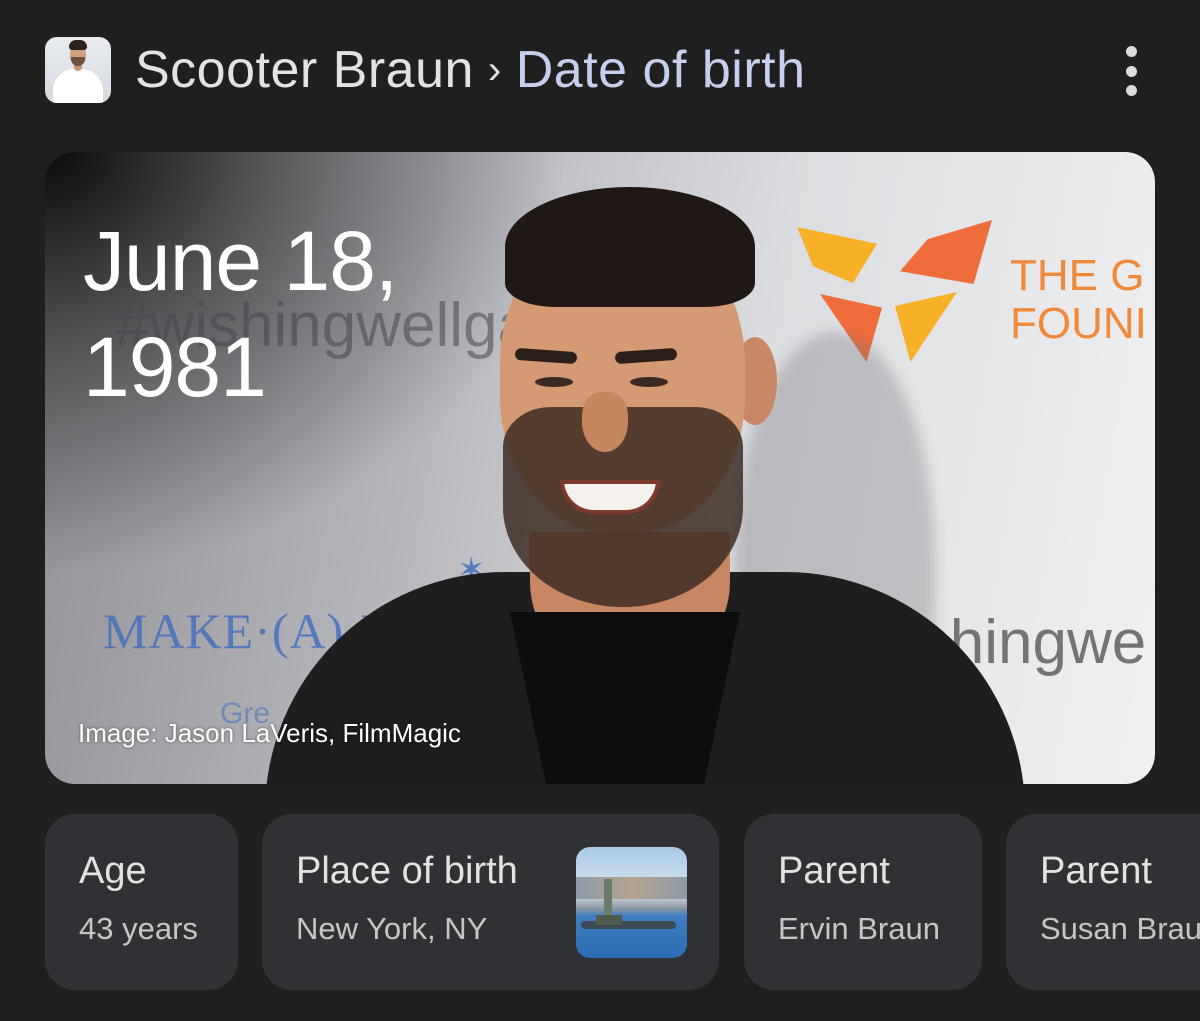 Image resolution: width=1200 pixels, height=1021 pixels. I want to click on entity-avatar, so click(78, 70).